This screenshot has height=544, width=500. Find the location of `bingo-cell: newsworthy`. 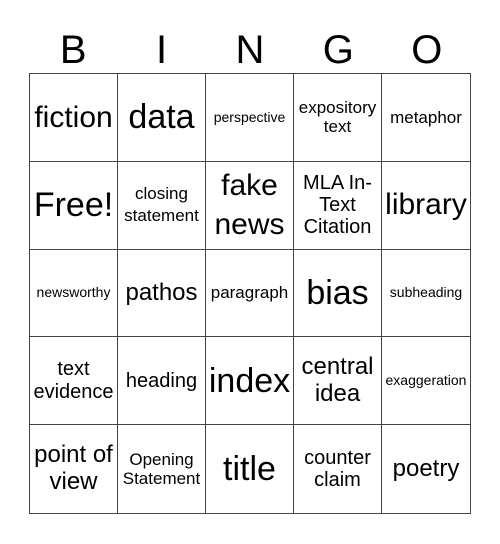

bingo-cell: newsworthy is located at coordinates (74, 293).